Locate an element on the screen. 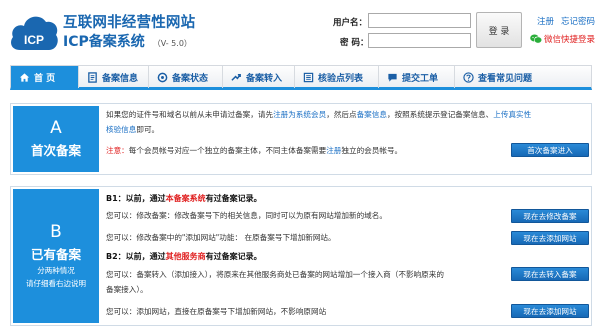 The width and height of the screenshot is (600, 330). section-a-line2: 核验信息即可。 is located at coordinates (132, 130).